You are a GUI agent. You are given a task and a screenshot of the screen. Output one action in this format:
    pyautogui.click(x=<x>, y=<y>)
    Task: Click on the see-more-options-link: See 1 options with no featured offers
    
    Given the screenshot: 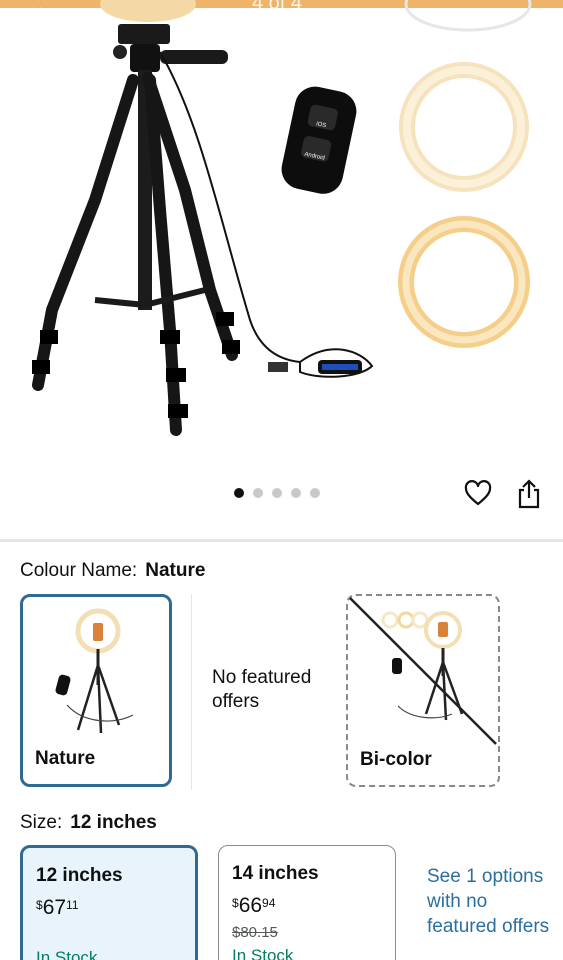 What is the action you would take?
    pyautogui.click(x=489, y=901)
    